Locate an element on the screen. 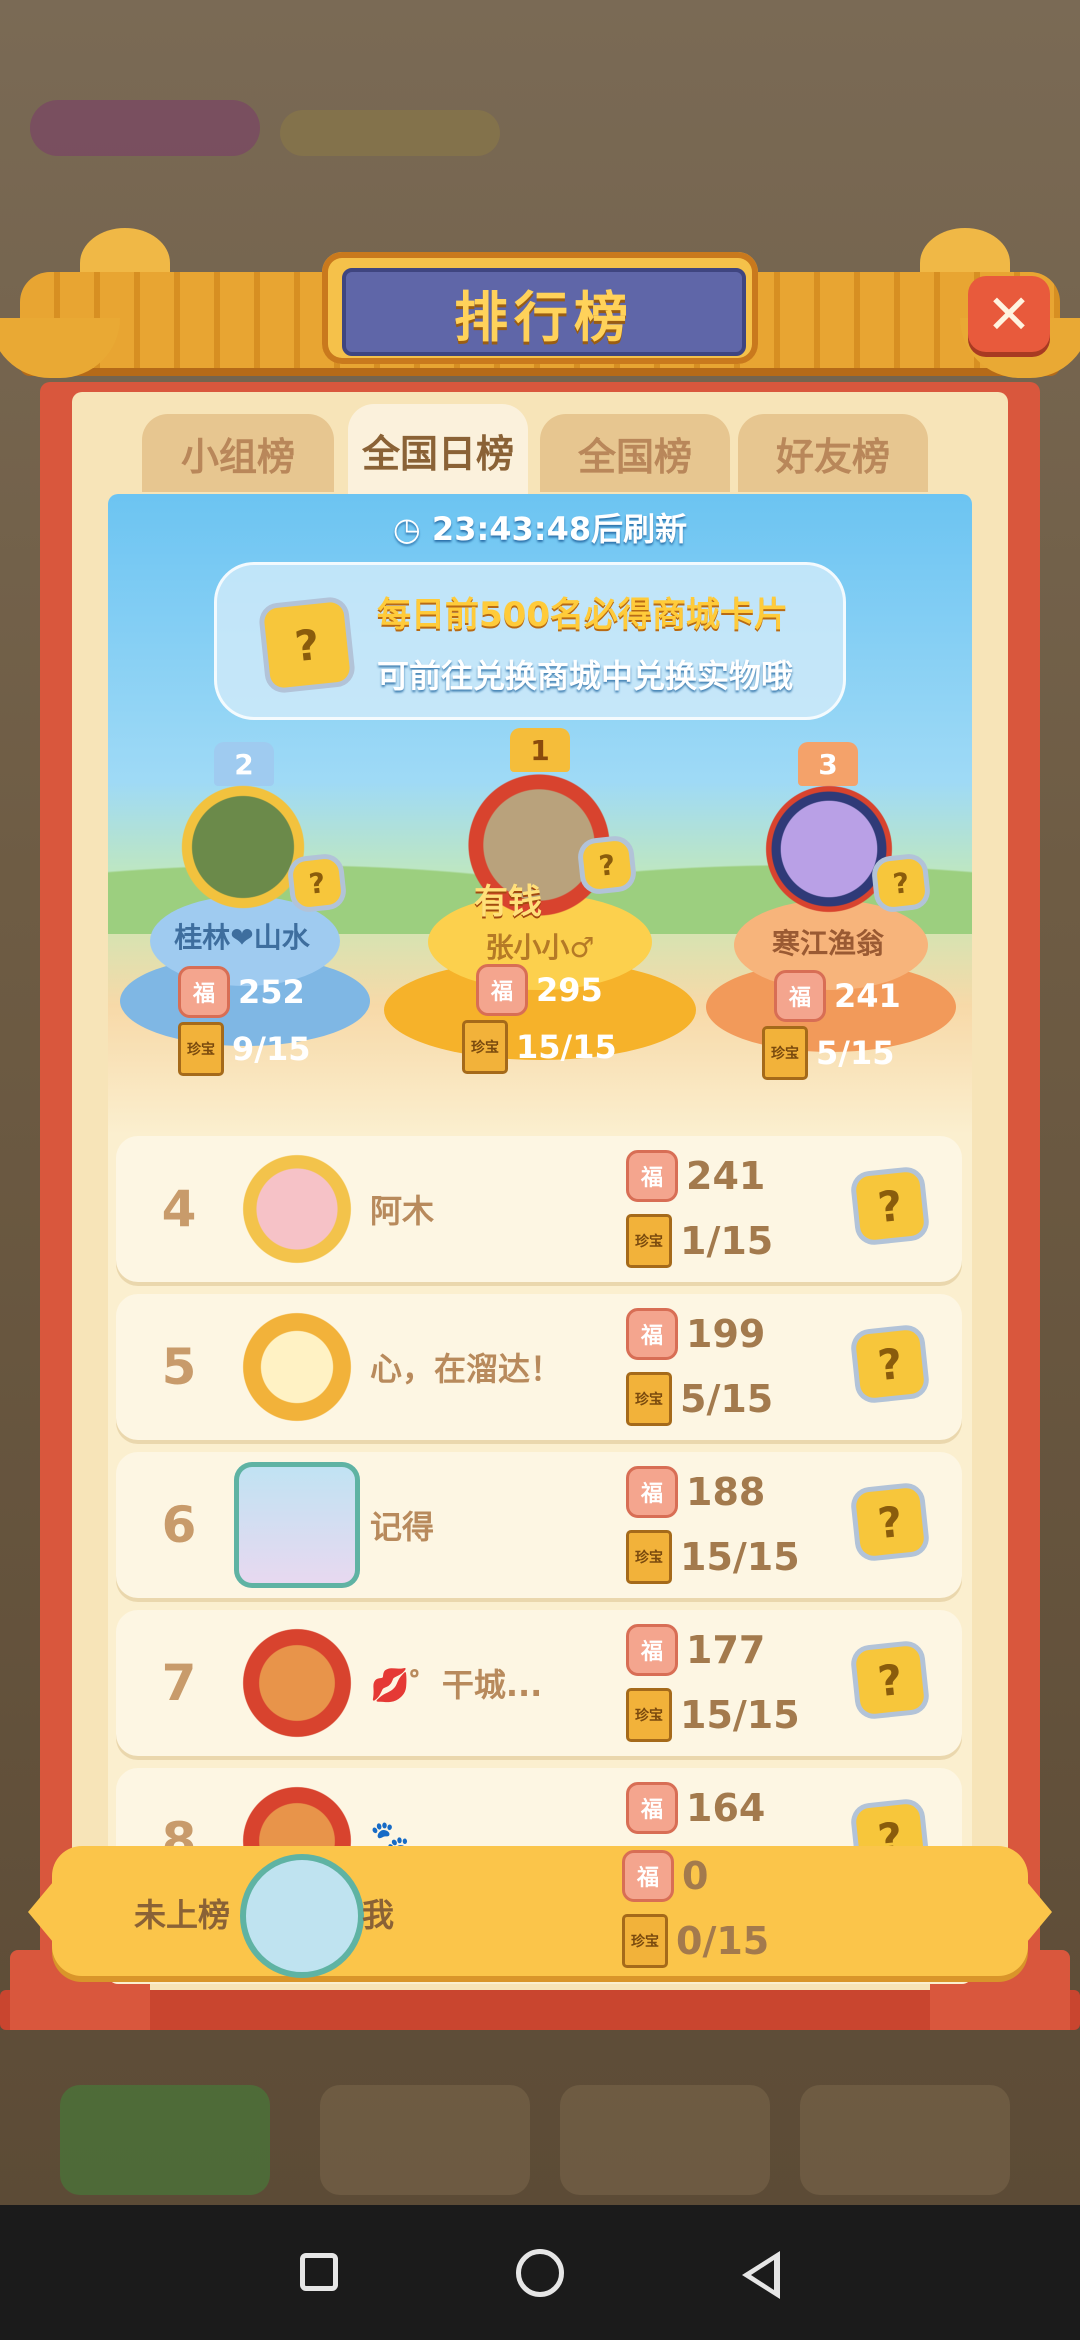 This screenshot has width=1080, height=2340. fu-score: 福 188 is located at coordinates (695, 1492).